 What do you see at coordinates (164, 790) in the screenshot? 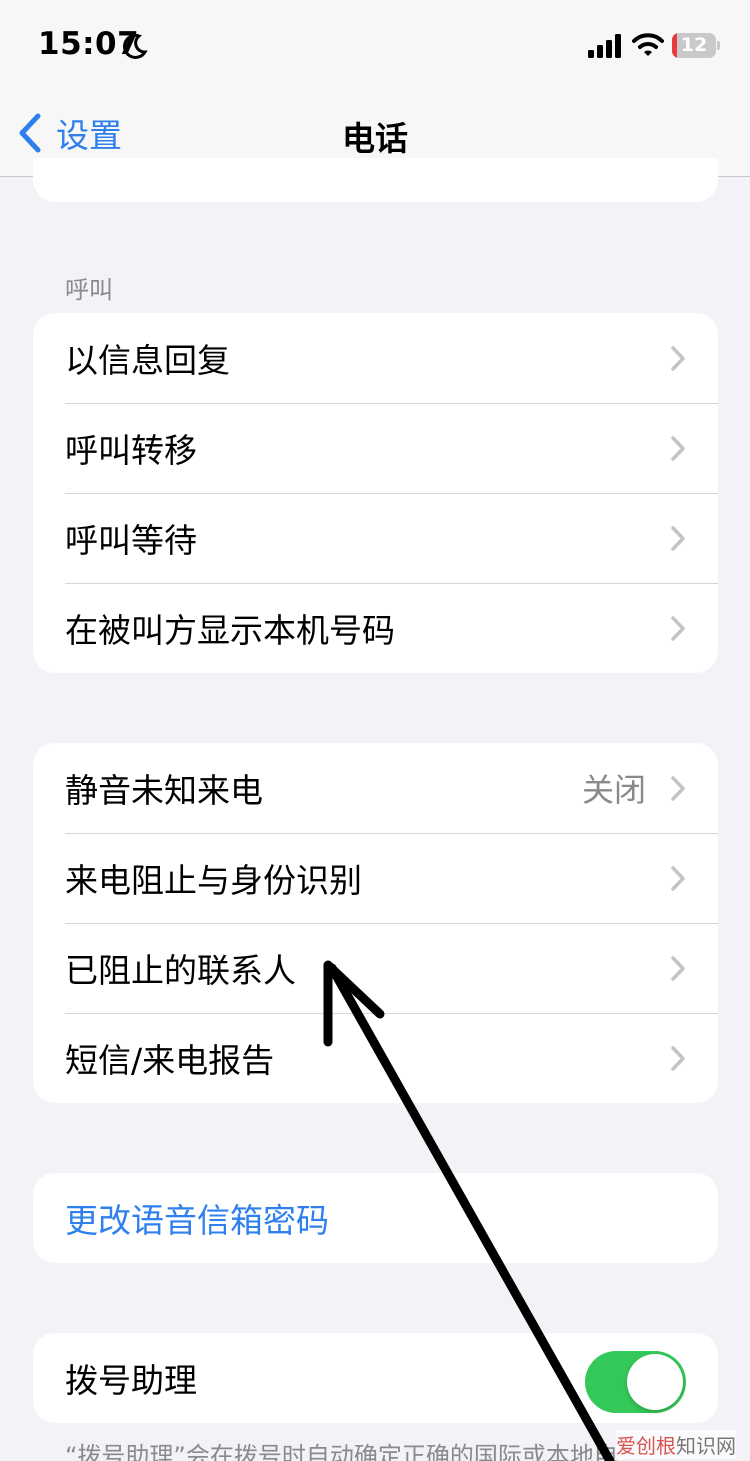
I see `row-label: 静音未知来电` at bounding box center [164, 790].